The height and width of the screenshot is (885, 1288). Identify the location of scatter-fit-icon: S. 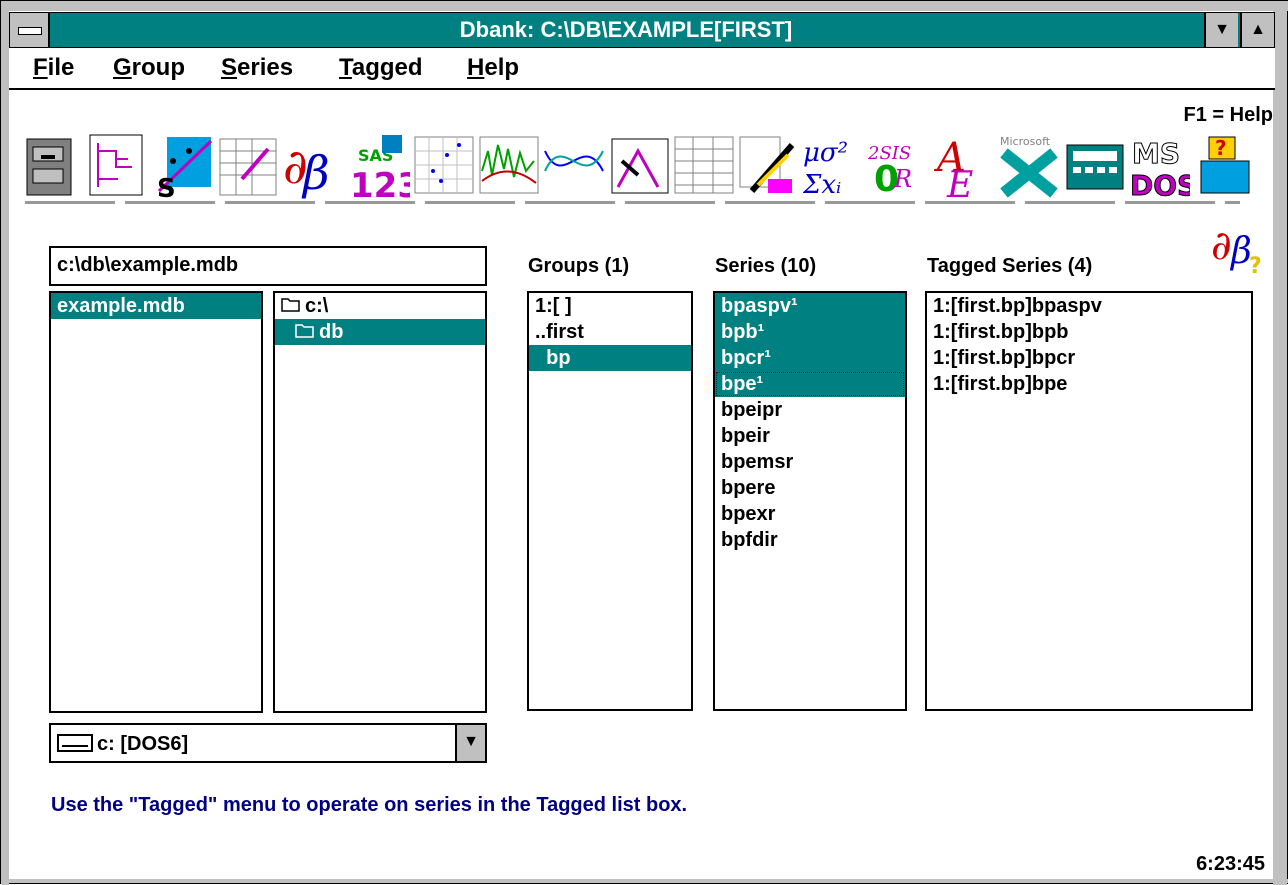
(184, 167).